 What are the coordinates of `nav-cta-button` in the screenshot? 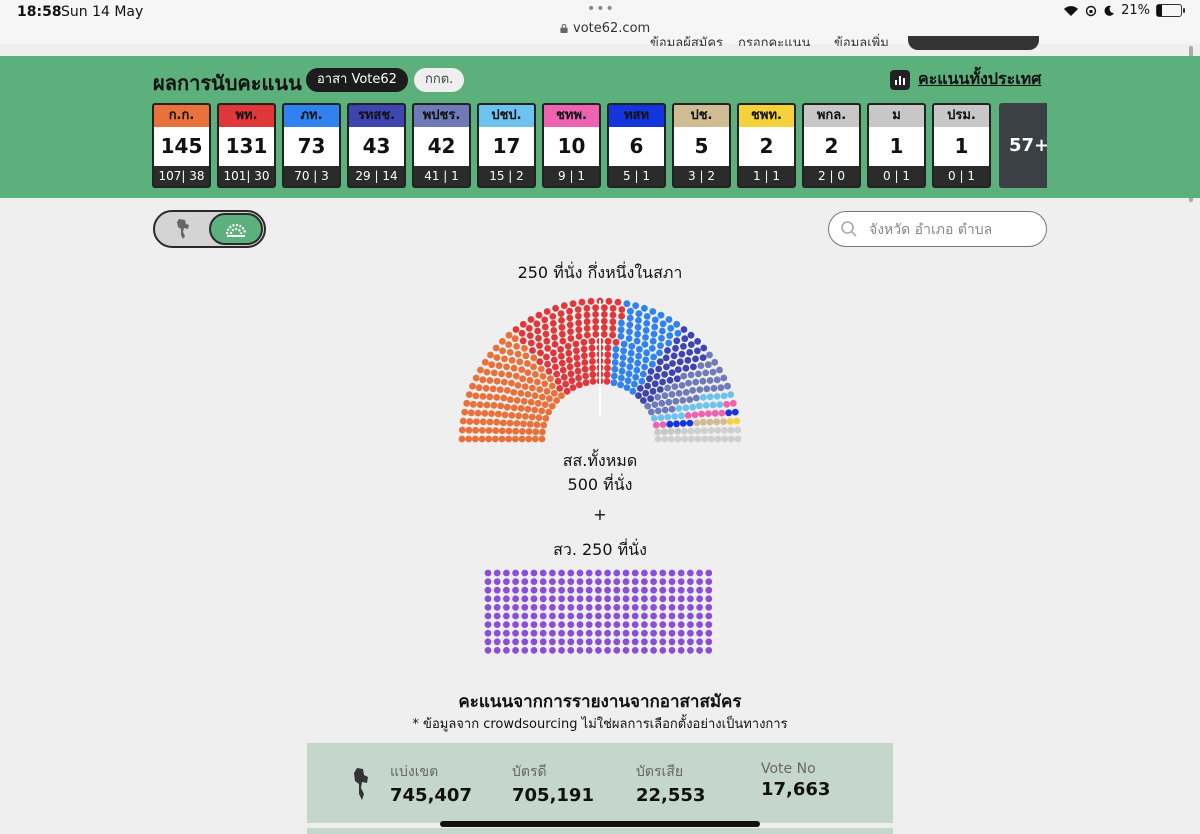 It's located at (973, 43).